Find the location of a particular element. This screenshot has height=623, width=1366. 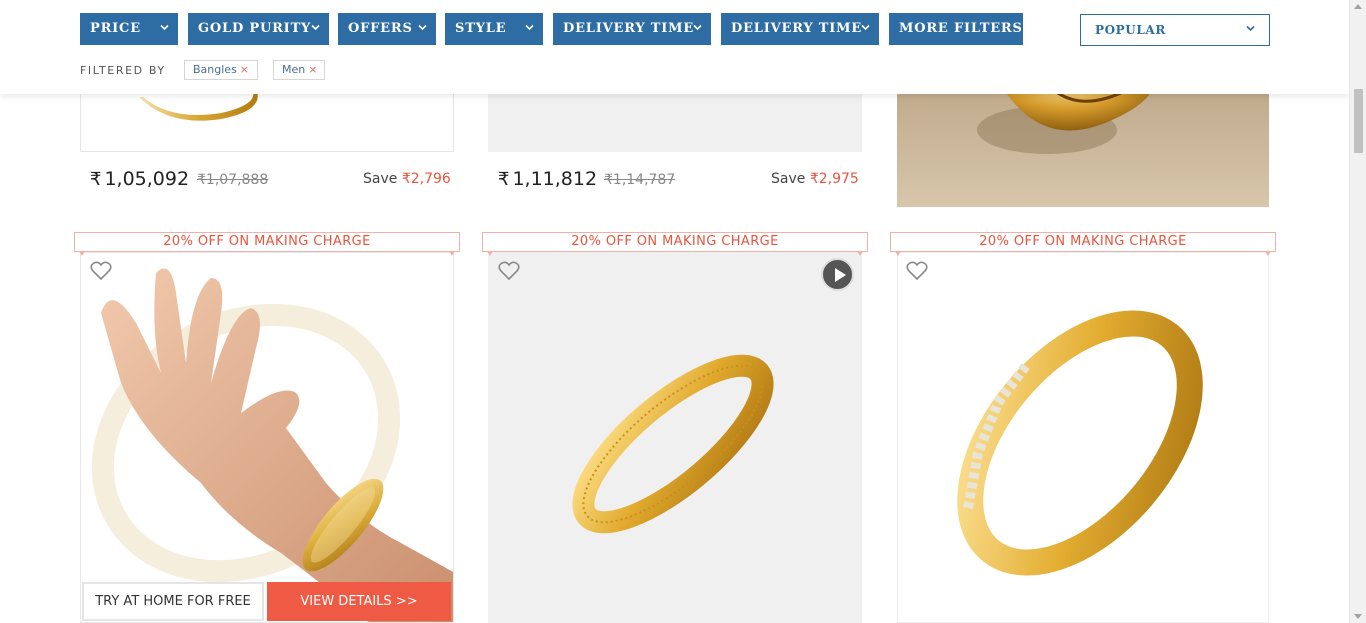

filter-delivery-time-button: DELIVERY TIME is located at coordinates (632, 29).